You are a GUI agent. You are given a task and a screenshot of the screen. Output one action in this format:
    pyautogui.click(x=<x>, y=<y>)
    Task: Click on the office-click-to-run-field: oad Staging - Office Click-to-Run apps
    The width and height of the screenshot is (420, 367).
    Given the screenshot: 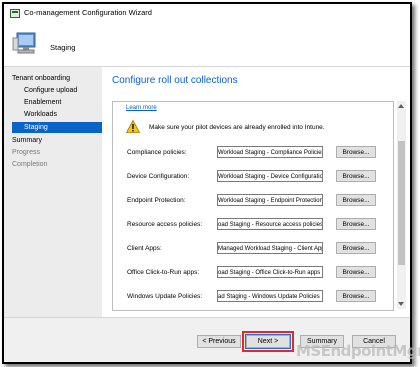 What is the action you would take?
    pyautogui.click(x=270, y=272)
    